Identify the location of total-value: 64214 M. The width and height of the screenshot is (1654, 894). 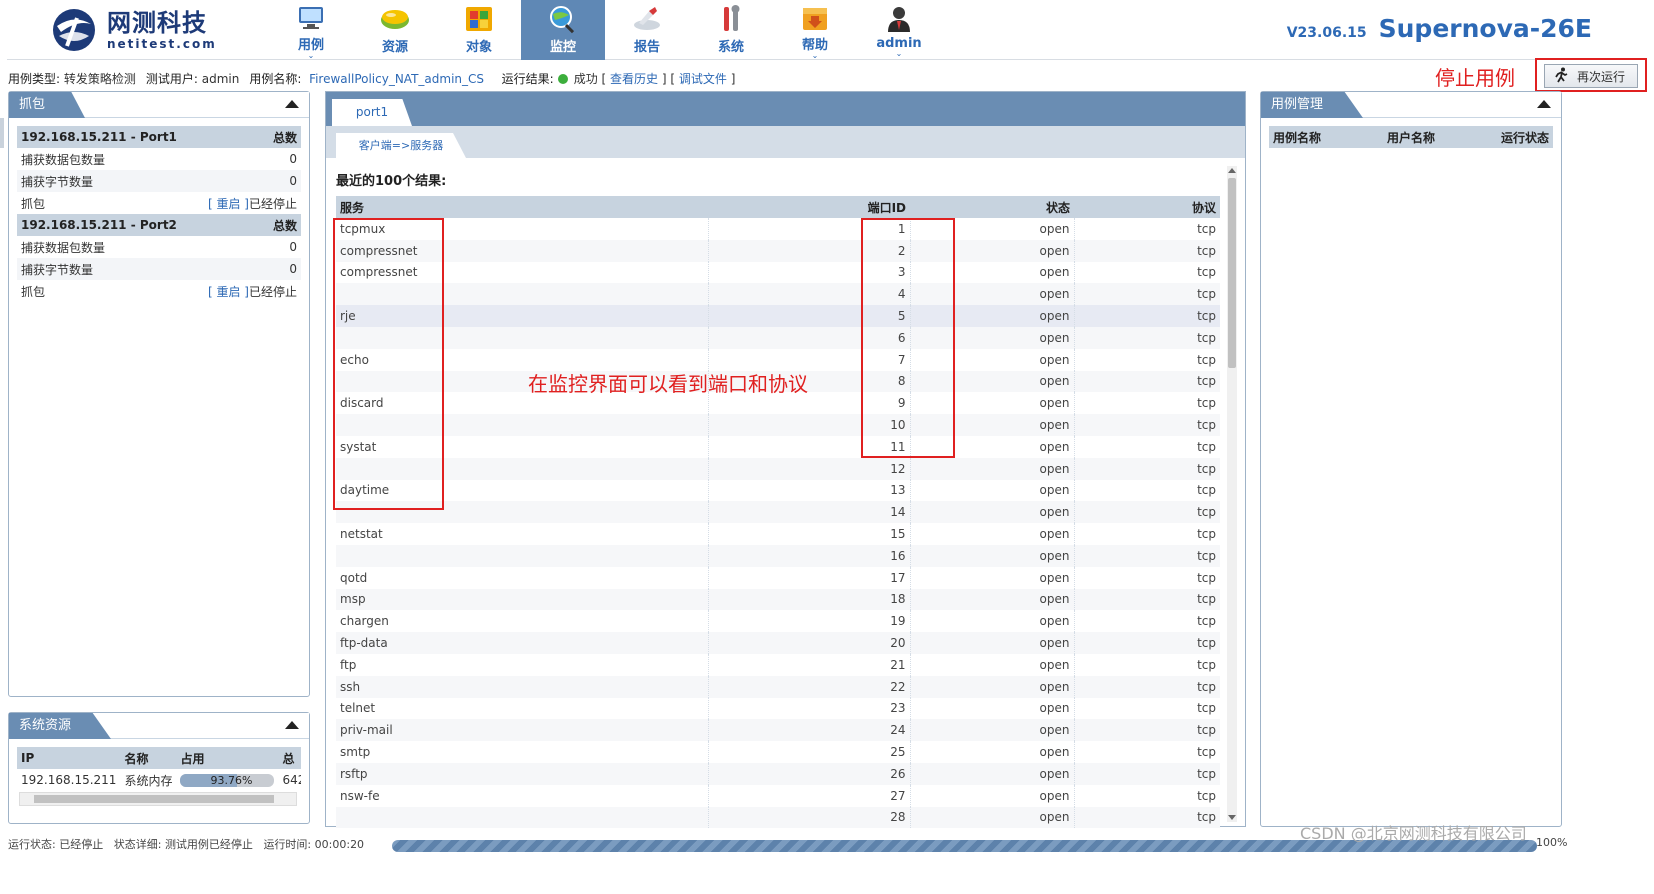
(291, 780).